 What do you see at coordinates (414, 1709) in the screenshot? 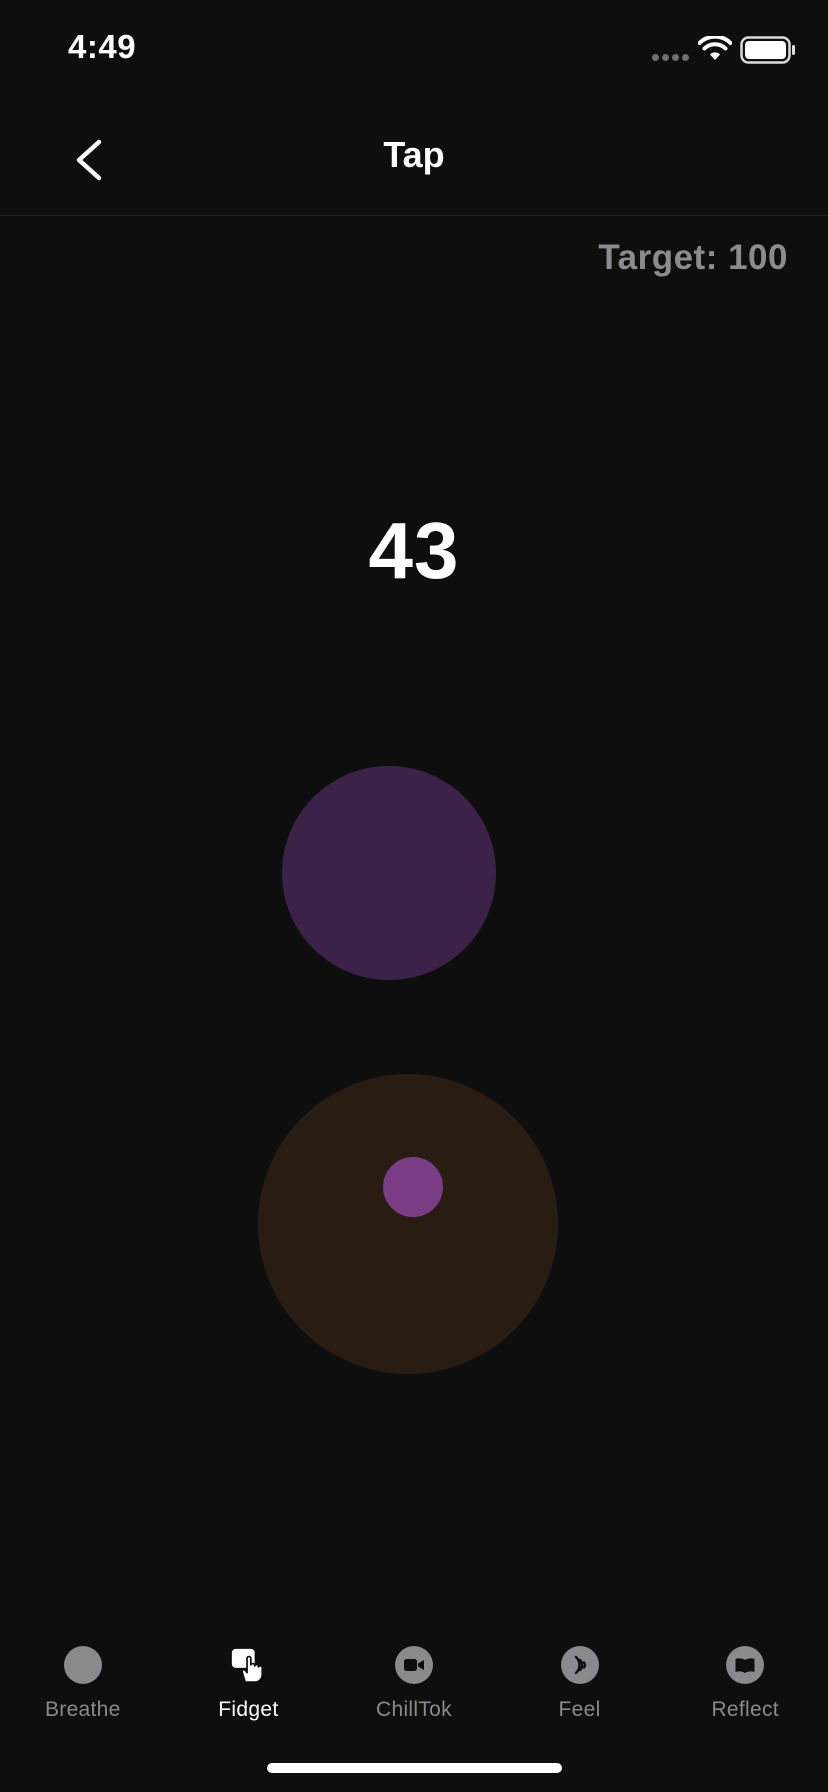
I see `tab-label: ChillTok` at bounding box center [414, 1709].